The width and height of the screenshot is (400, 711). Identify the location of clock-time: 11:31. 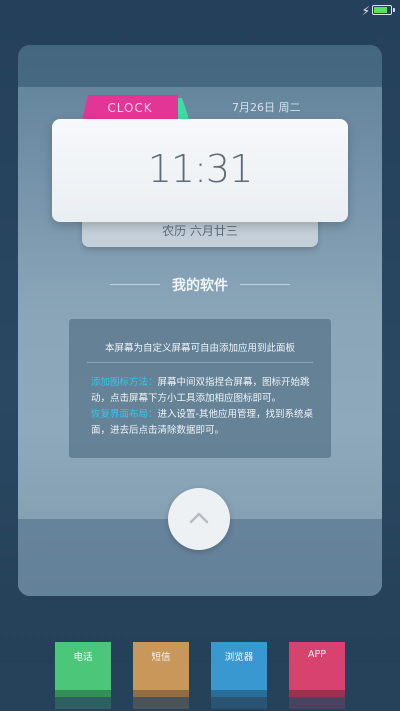
(200, 169).